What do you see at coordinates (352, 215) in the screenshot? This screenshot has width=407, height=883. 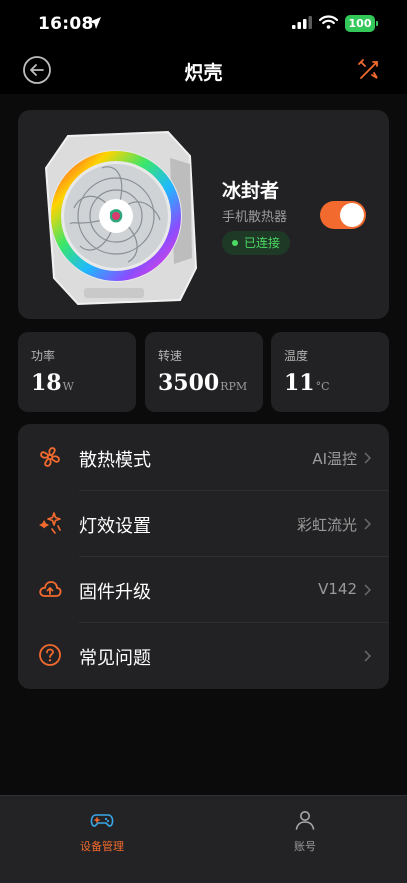 I see `toggle-knob` at bounding box center [352, 215].